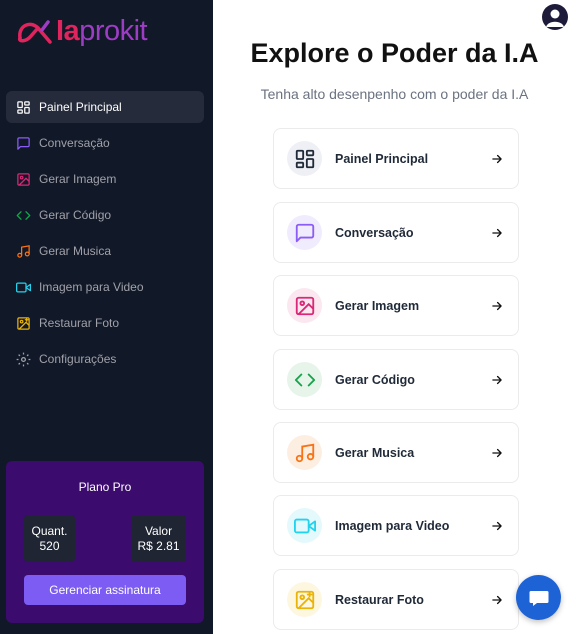 Image resolution: width=576 pixels, height=634 pixels. I want to click on valor-label: Valor, so click(158, 530).